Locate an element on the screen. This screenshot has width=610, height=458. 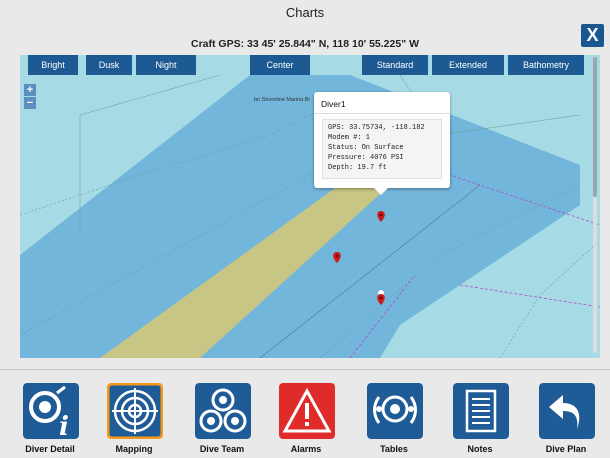
nav-alarms: Alarms is located at coordinates (306, 420).